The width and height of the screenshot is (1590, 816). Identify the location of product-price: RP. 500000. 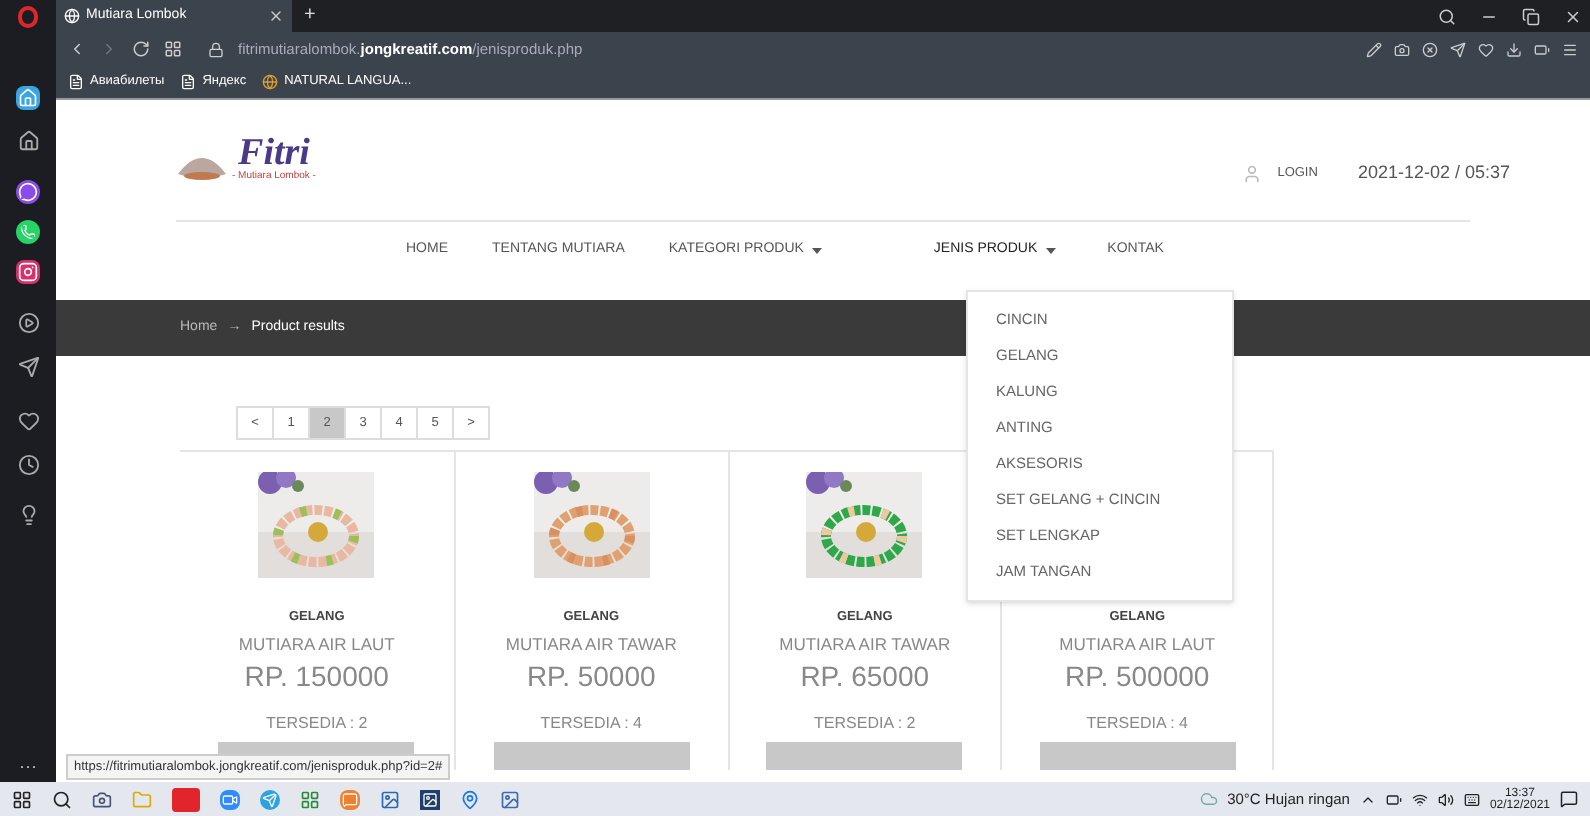
(1137, 676).